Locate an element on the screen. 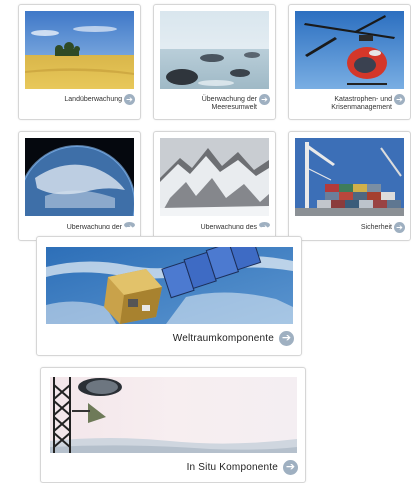  in-situ-image is located at coordinates (173, 415).